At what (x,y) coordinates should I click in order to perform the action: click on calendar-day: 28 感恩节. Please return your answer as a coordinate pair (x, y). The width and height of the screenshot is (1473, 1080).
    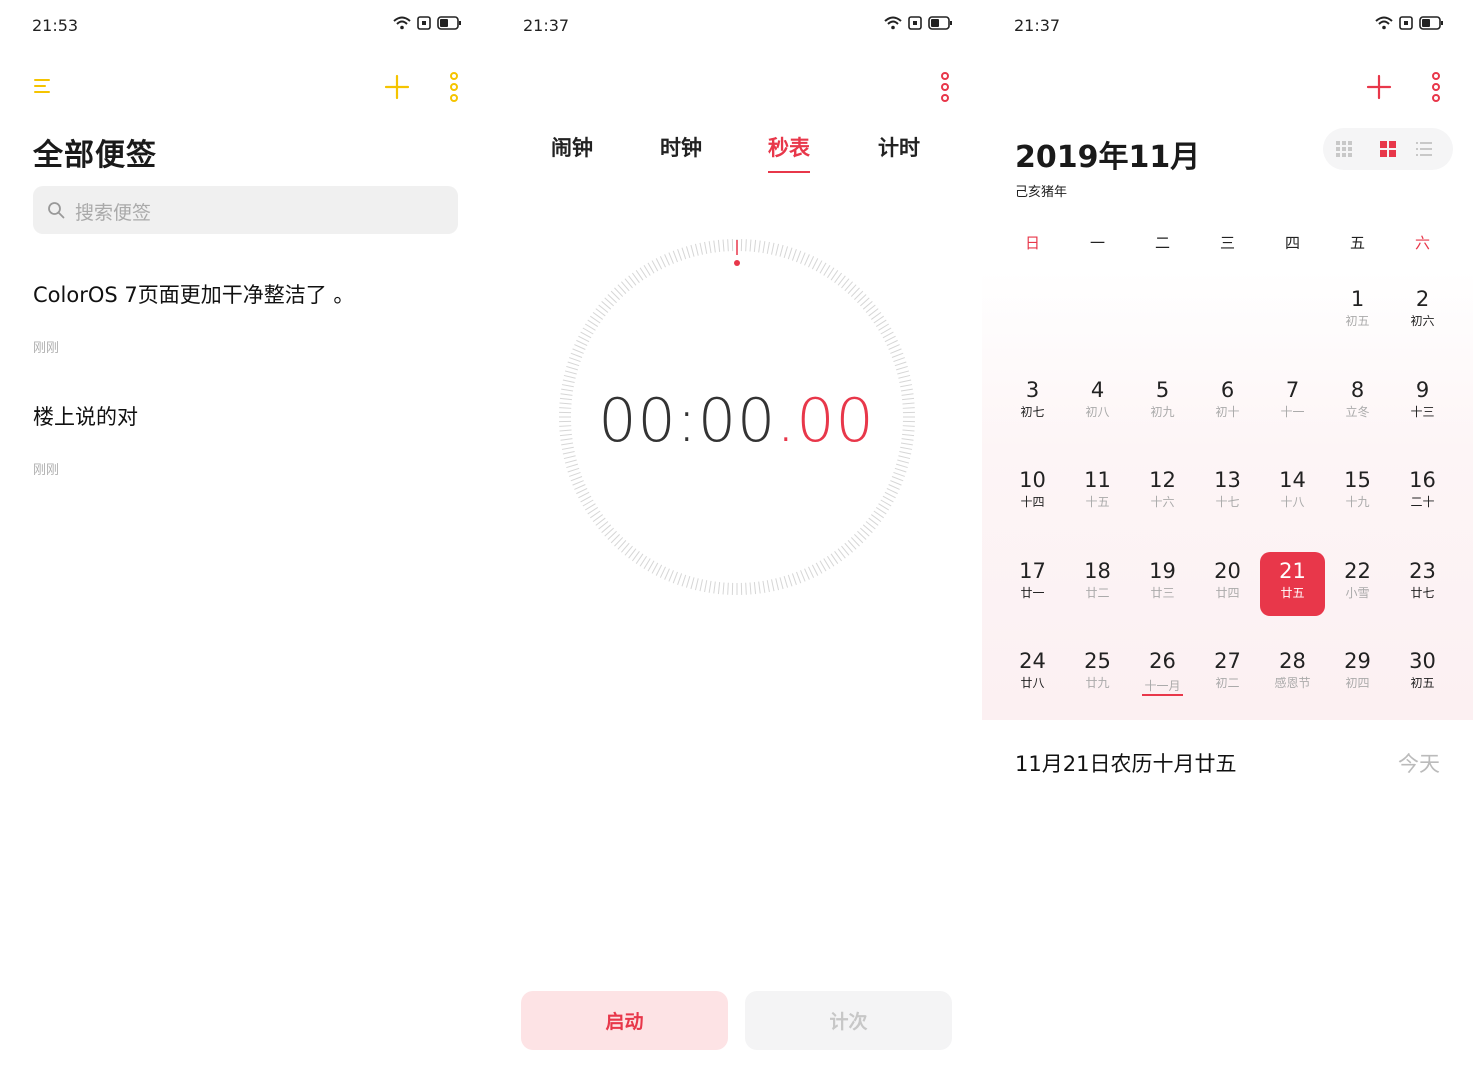
    Looking at the image, I should click on (1292, 674).